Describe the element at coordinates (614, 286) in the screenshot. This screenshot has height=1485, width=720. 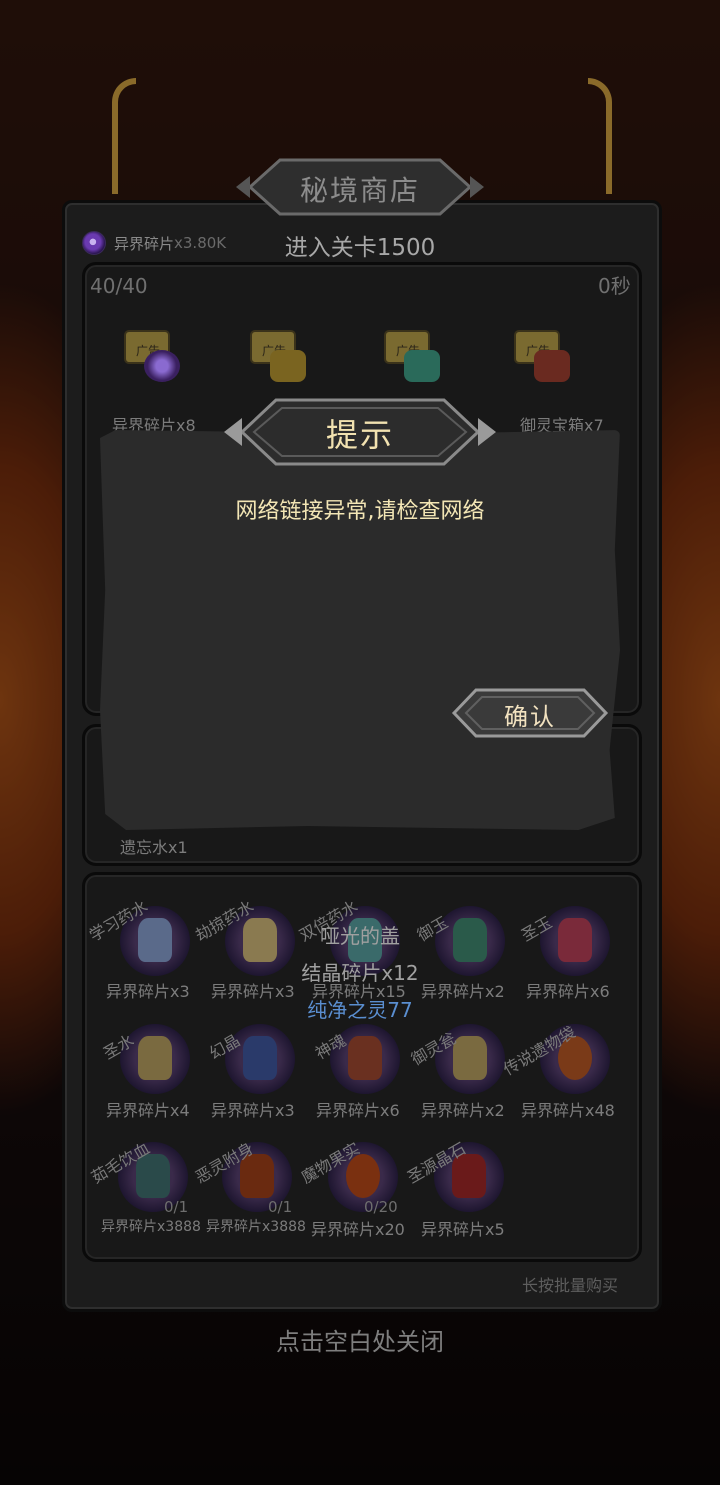
I see `ad-timer: 0秒` at that location.